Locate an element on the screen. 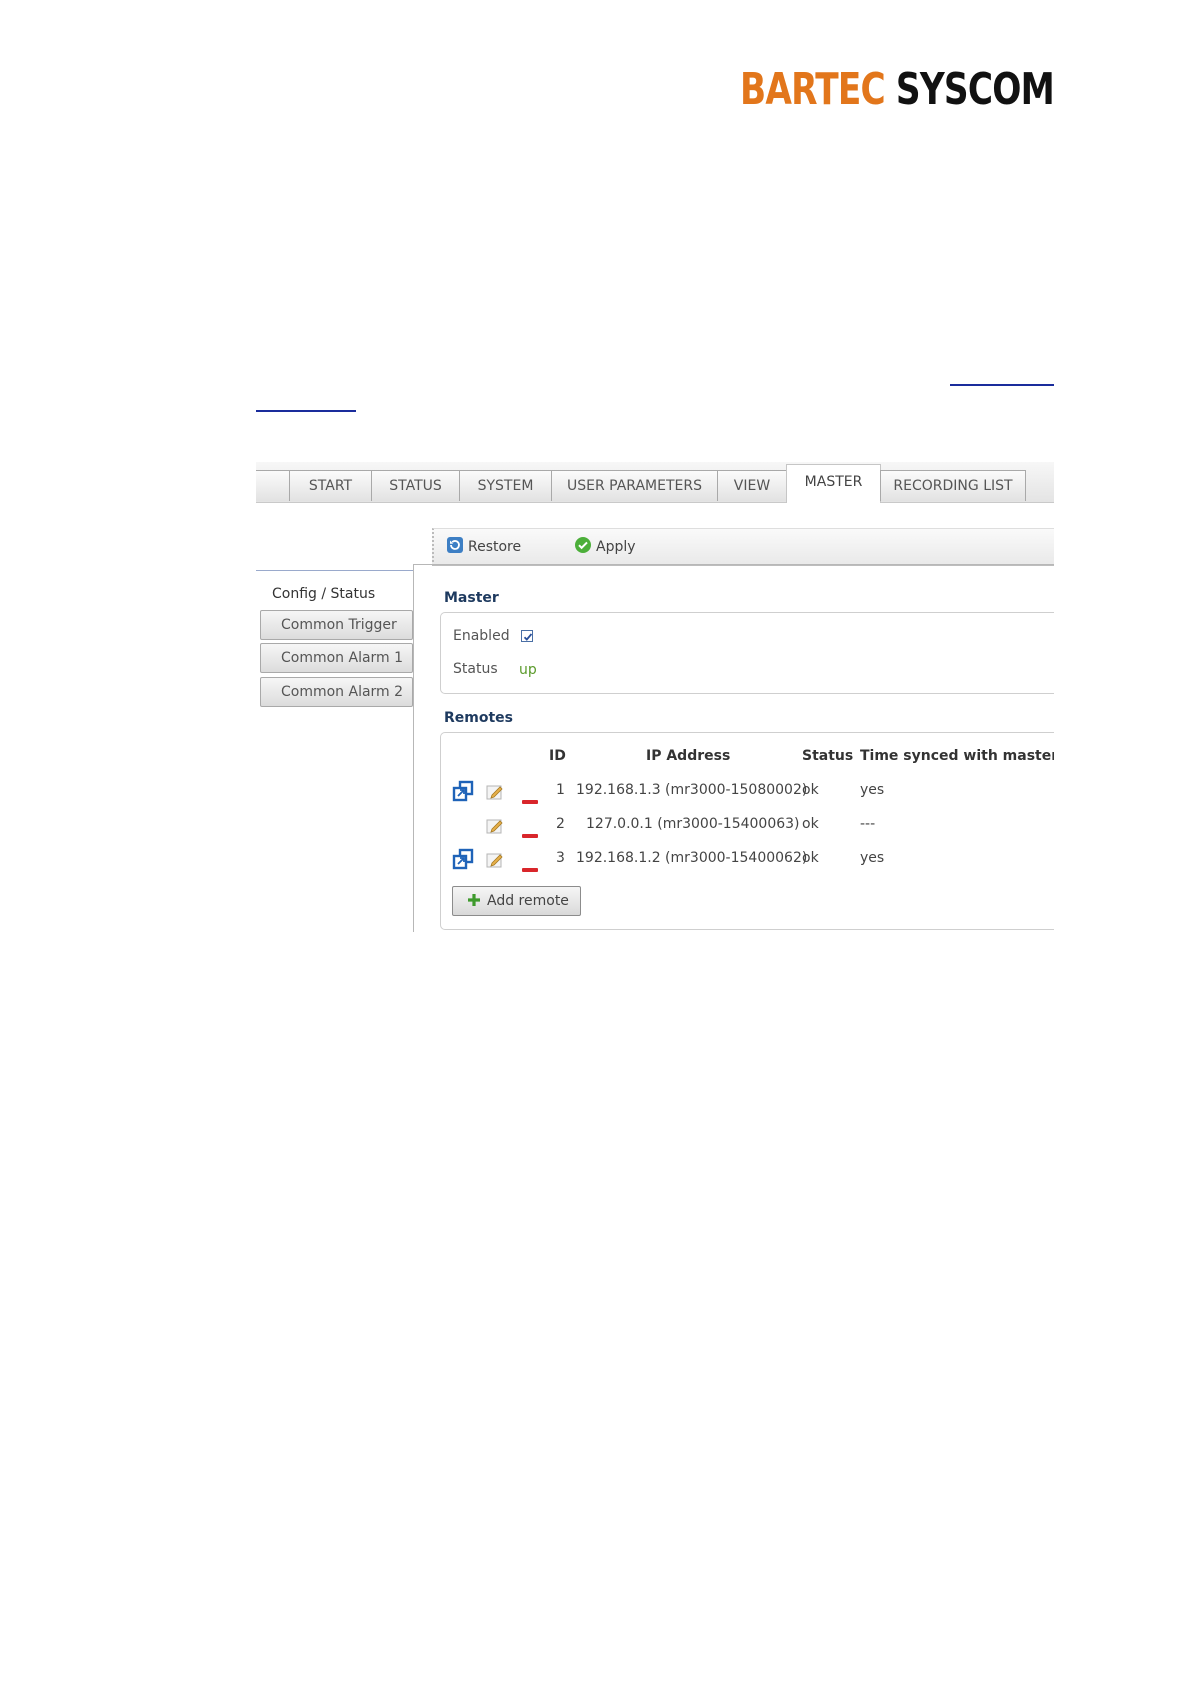 This screenshot has width=1190, height=1684. enabled-checkbox is located at coordinates (527, 636).